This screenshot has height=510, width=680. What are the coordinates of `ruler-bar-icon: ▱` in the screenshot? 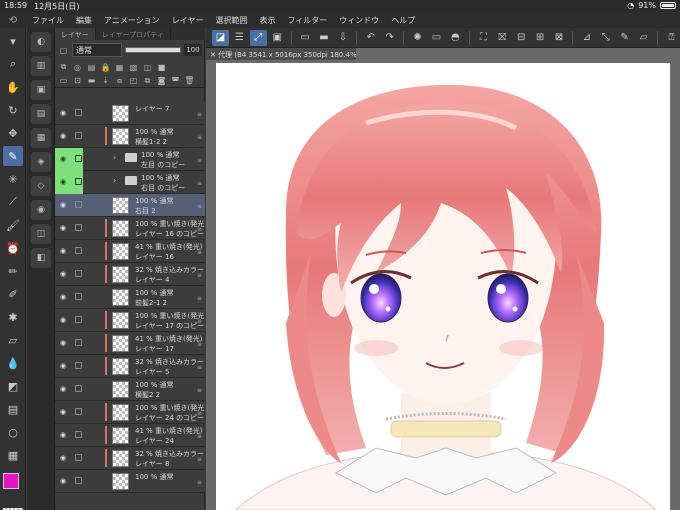 It's located at (643, 38).